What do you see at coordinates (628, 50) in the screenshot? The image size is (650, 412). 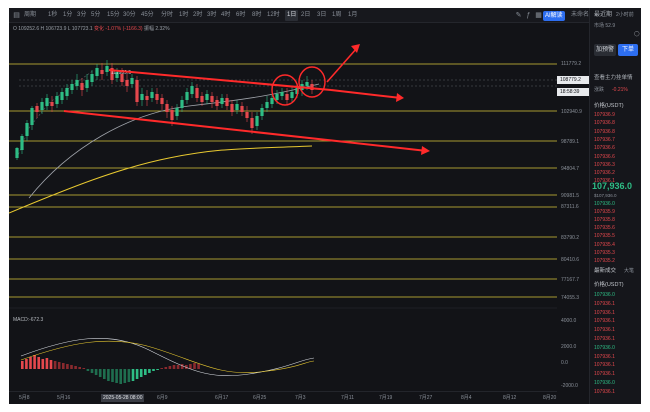 I see `order-button: 下单` at bounding box center [628, 50].